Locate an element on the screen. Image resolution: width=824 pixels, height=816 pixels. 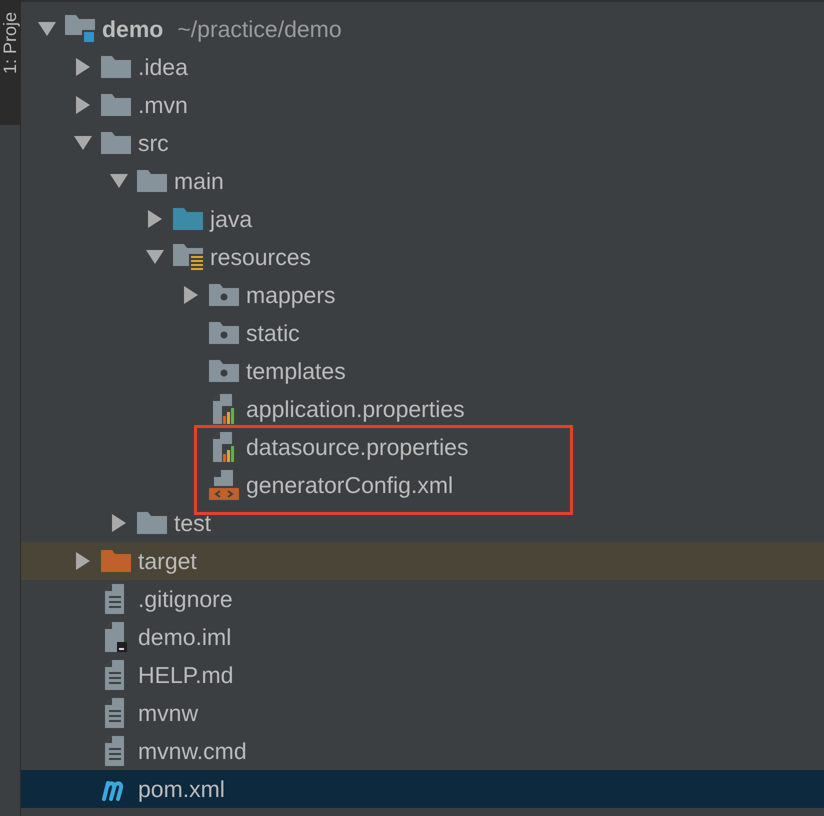
item-name: demo is located at coordinates (133, 29).